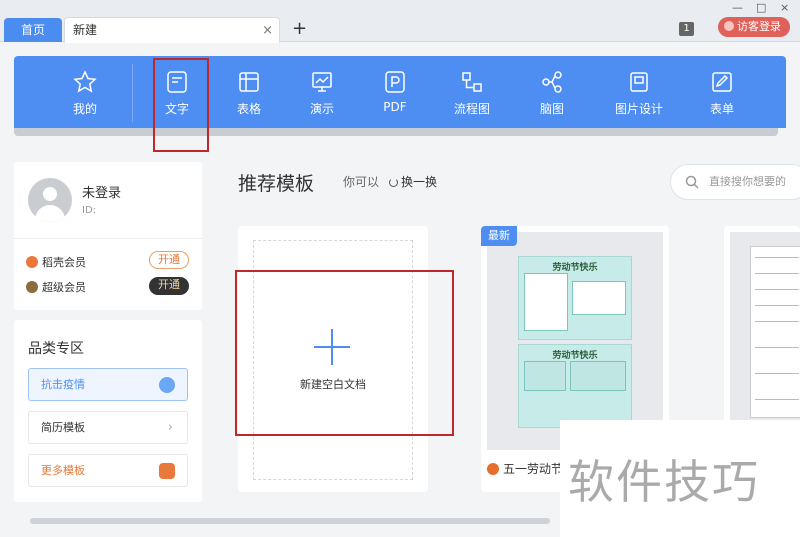 This screenshot has width=800, height=537. What do you see at coordinates (172, 30) in the screenshot?
I see `tab-new: 新建 ×` at bounding box center [172, 30].